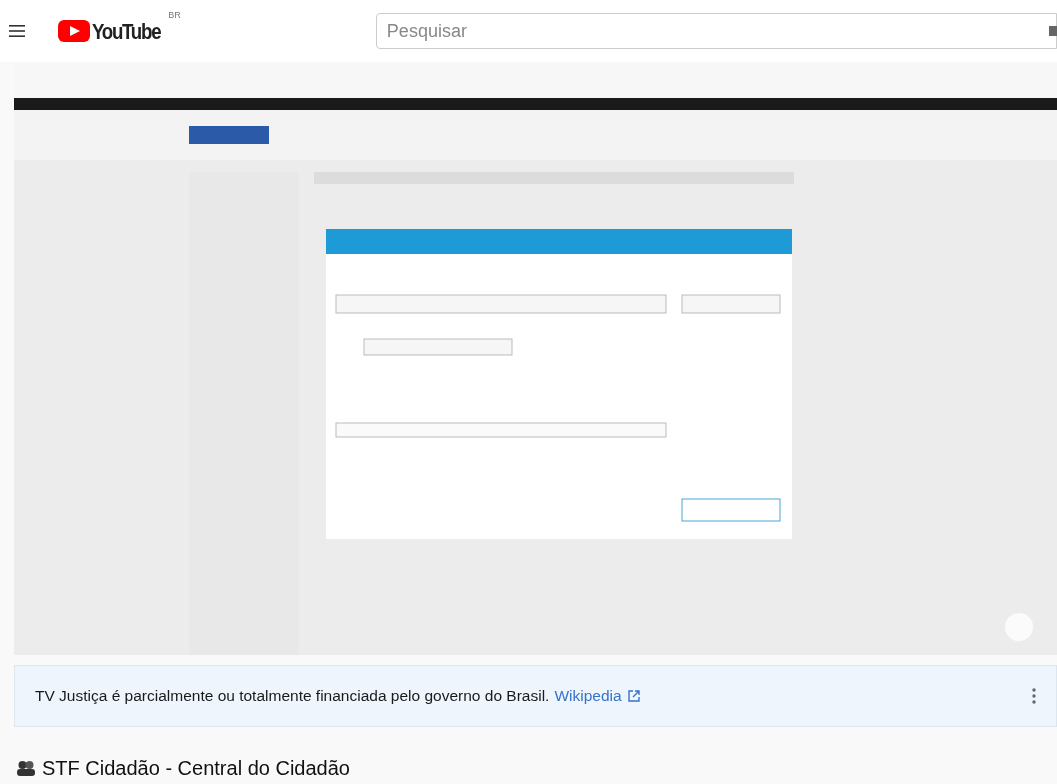 The image size is (1057, 784). What do you see at coordinates (1034, 696) in the screenshot?
I see `more-options-icon` at bounding box center [1034, 696].